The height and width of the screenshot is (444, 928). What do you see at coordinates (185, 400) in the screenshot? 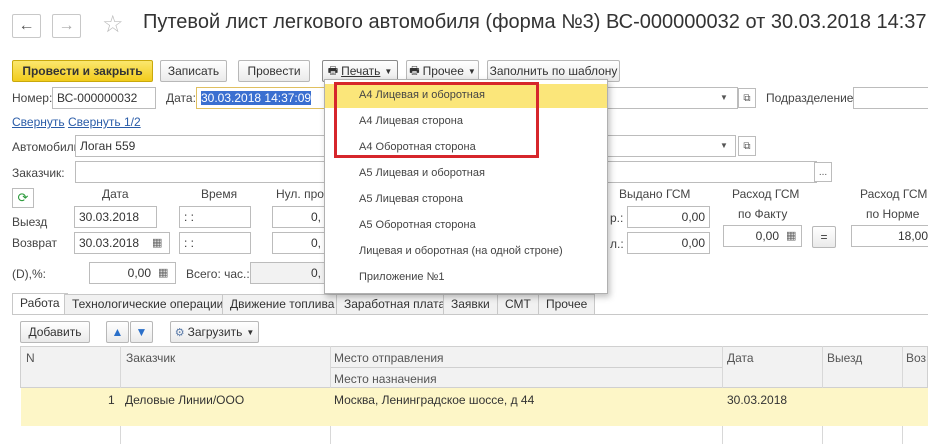
I see `row-customer: Деловые Линии/ООО` at bounding box center [185, 400].